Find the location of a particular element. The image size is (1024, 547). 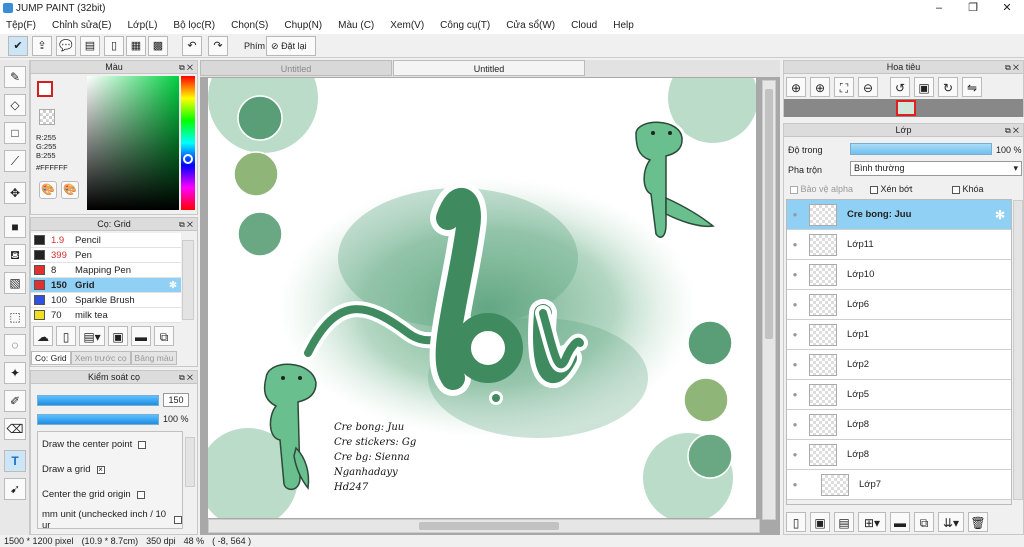

blend-mode-select: Bình thường ▾ is located at coordinates (936, 168).